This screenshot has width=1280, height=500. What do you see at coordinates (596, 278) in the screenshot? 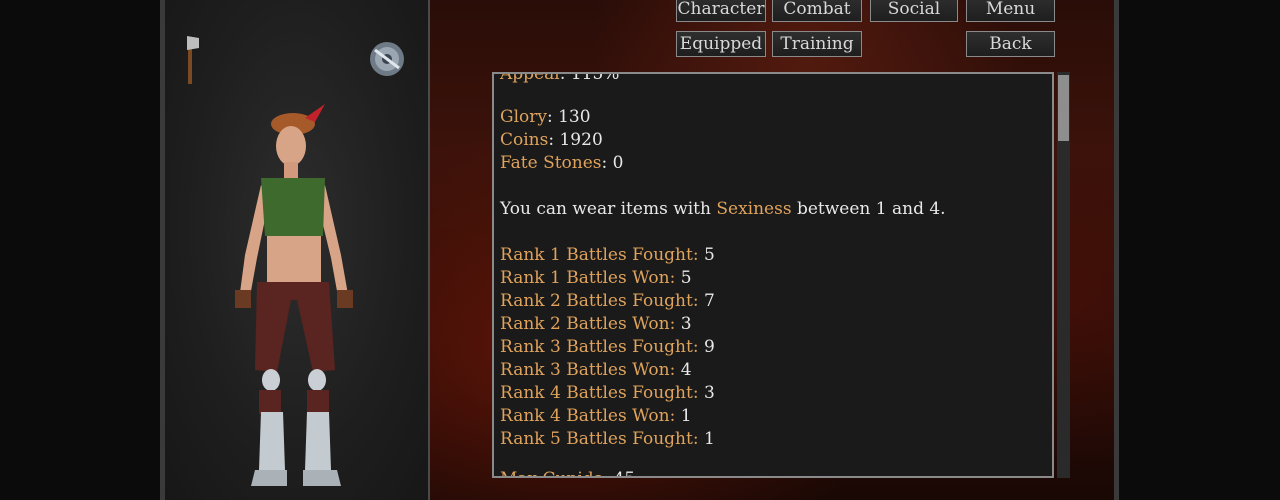
I see `list-item: Rank 1 Battles Won: 5` at bounding box center [596, 278].